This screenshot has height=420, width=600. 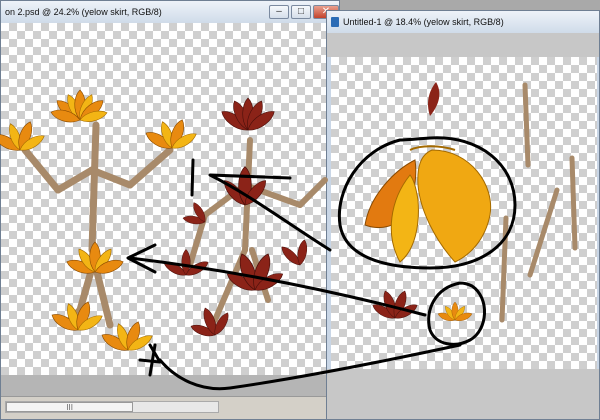 I want to click on large-yellow-leaves, so click(x=428, y=204).